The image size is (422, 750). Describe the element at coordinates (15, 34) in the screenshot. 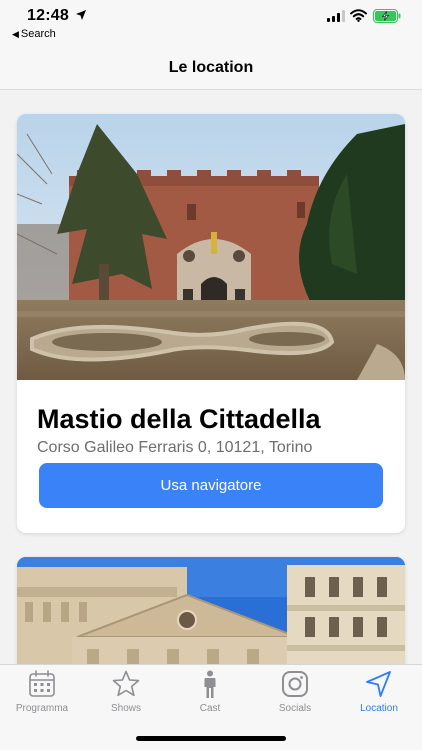

I see `back-triangle-icon: ◀` at that location.